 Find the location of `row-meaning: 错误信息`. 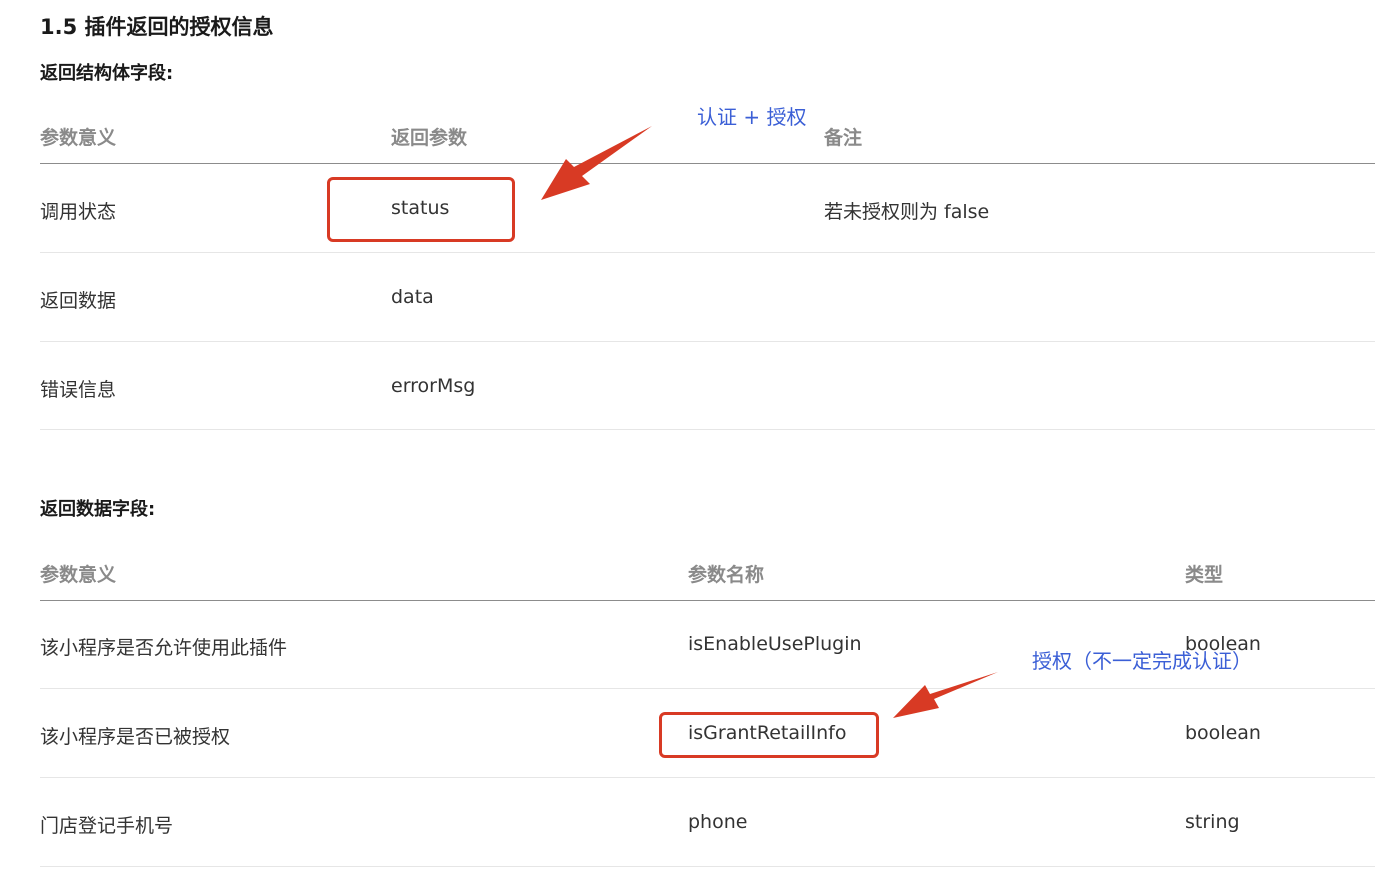

row-meaning: 错误信息 is located at coordinates (78, 390).